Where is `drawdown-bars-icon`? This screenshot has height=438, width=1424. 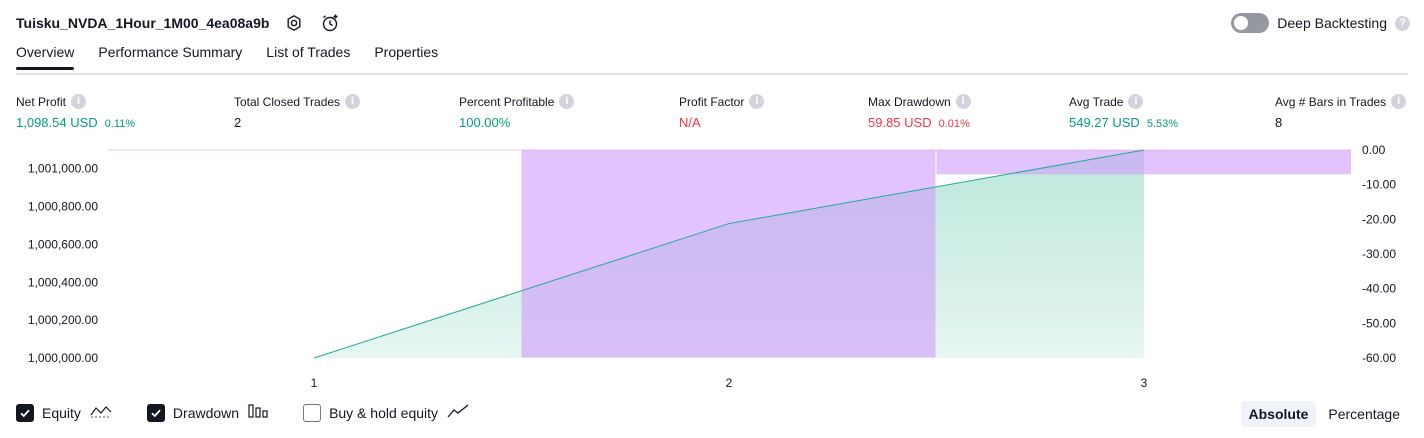 drawdown-bars-icon is located at coordinates (258, 412).